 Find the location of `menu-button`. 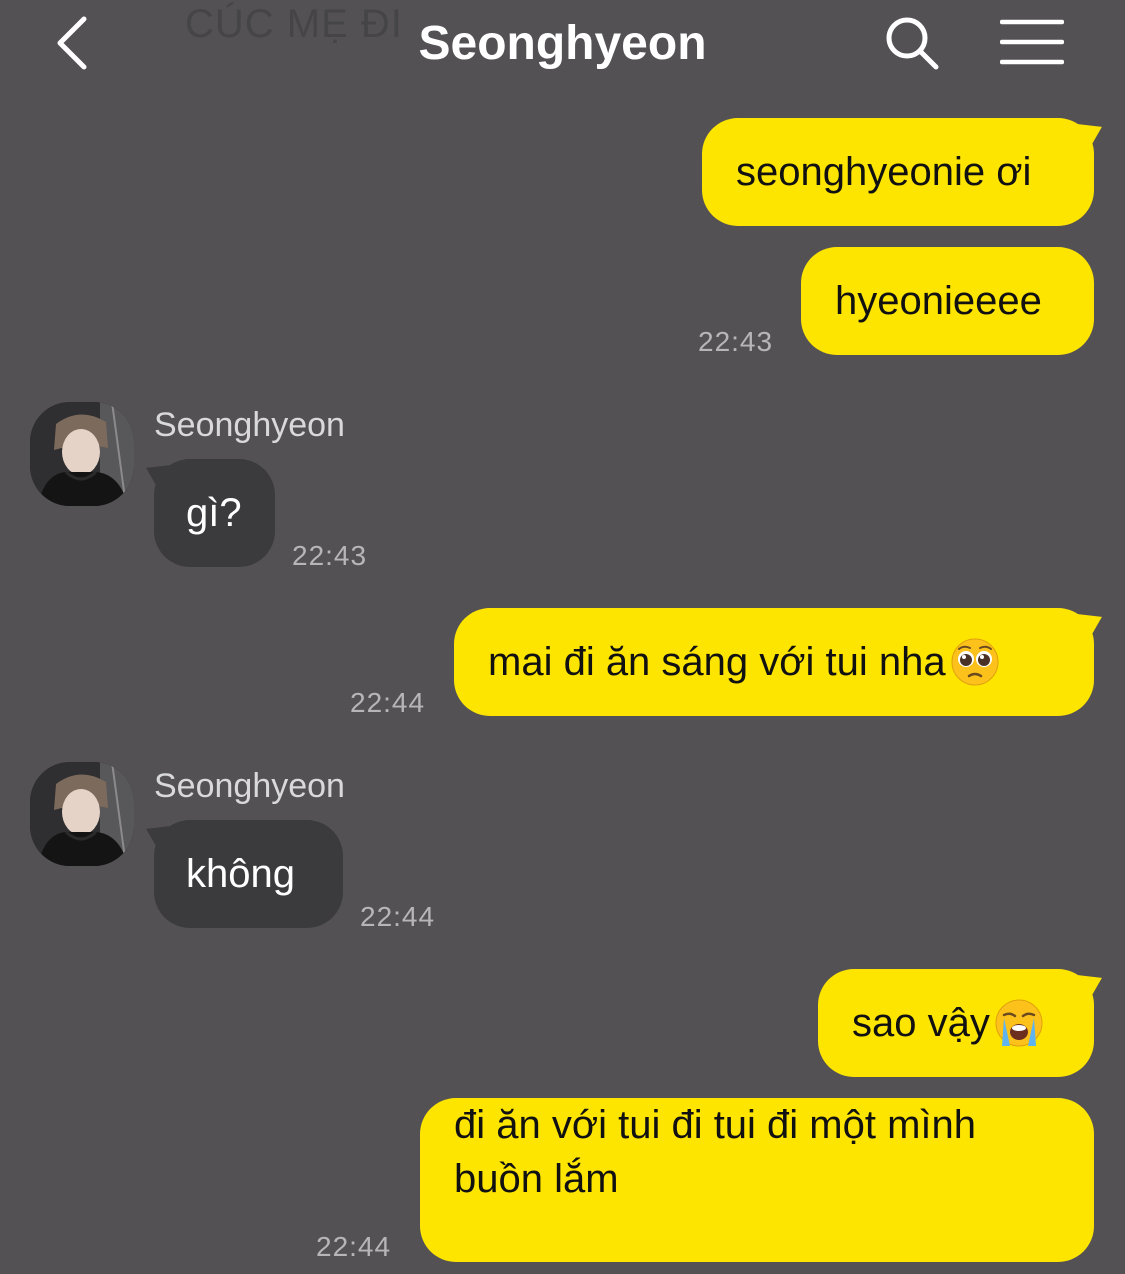

menu-button is located at coordinates (1032, 43).